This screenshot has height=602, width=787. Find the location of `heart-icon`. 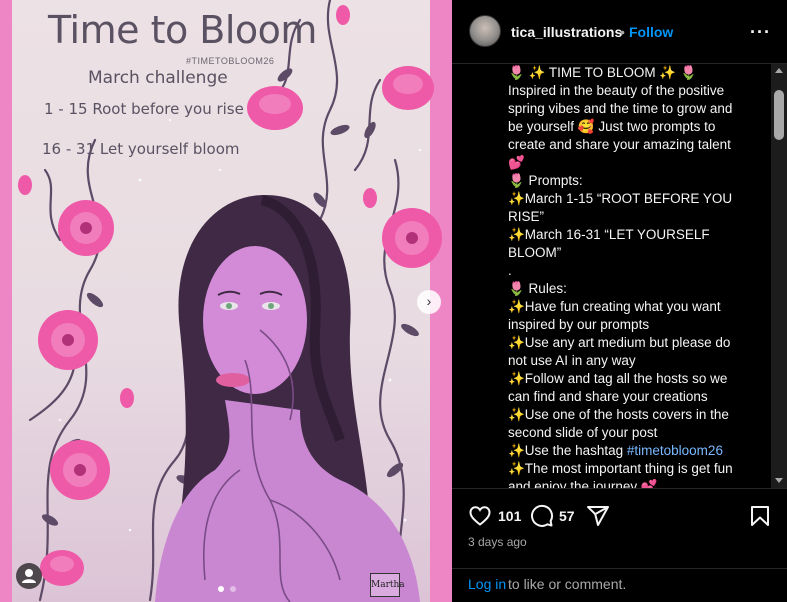

heart-icon is located at coordinates (480, 516).